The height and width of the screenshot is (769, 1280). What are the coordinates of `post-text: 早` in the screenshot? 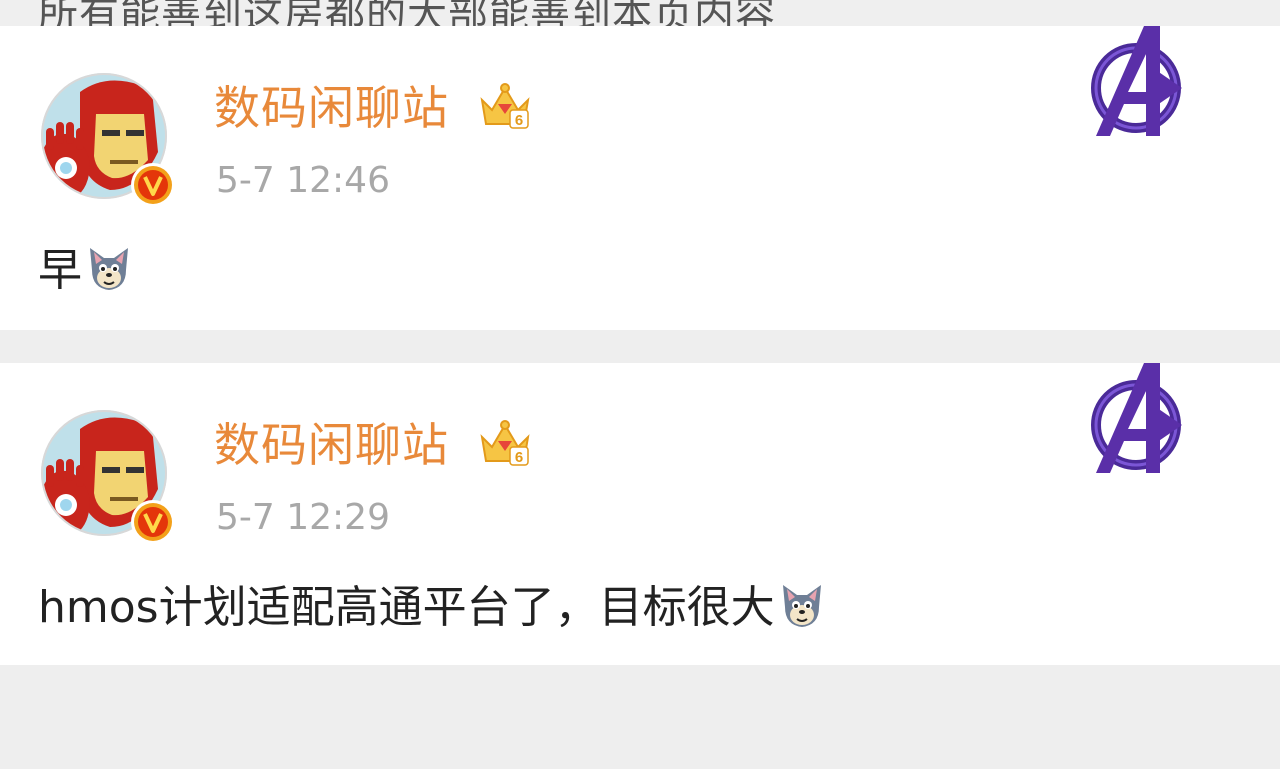 It's located at (60, 270).